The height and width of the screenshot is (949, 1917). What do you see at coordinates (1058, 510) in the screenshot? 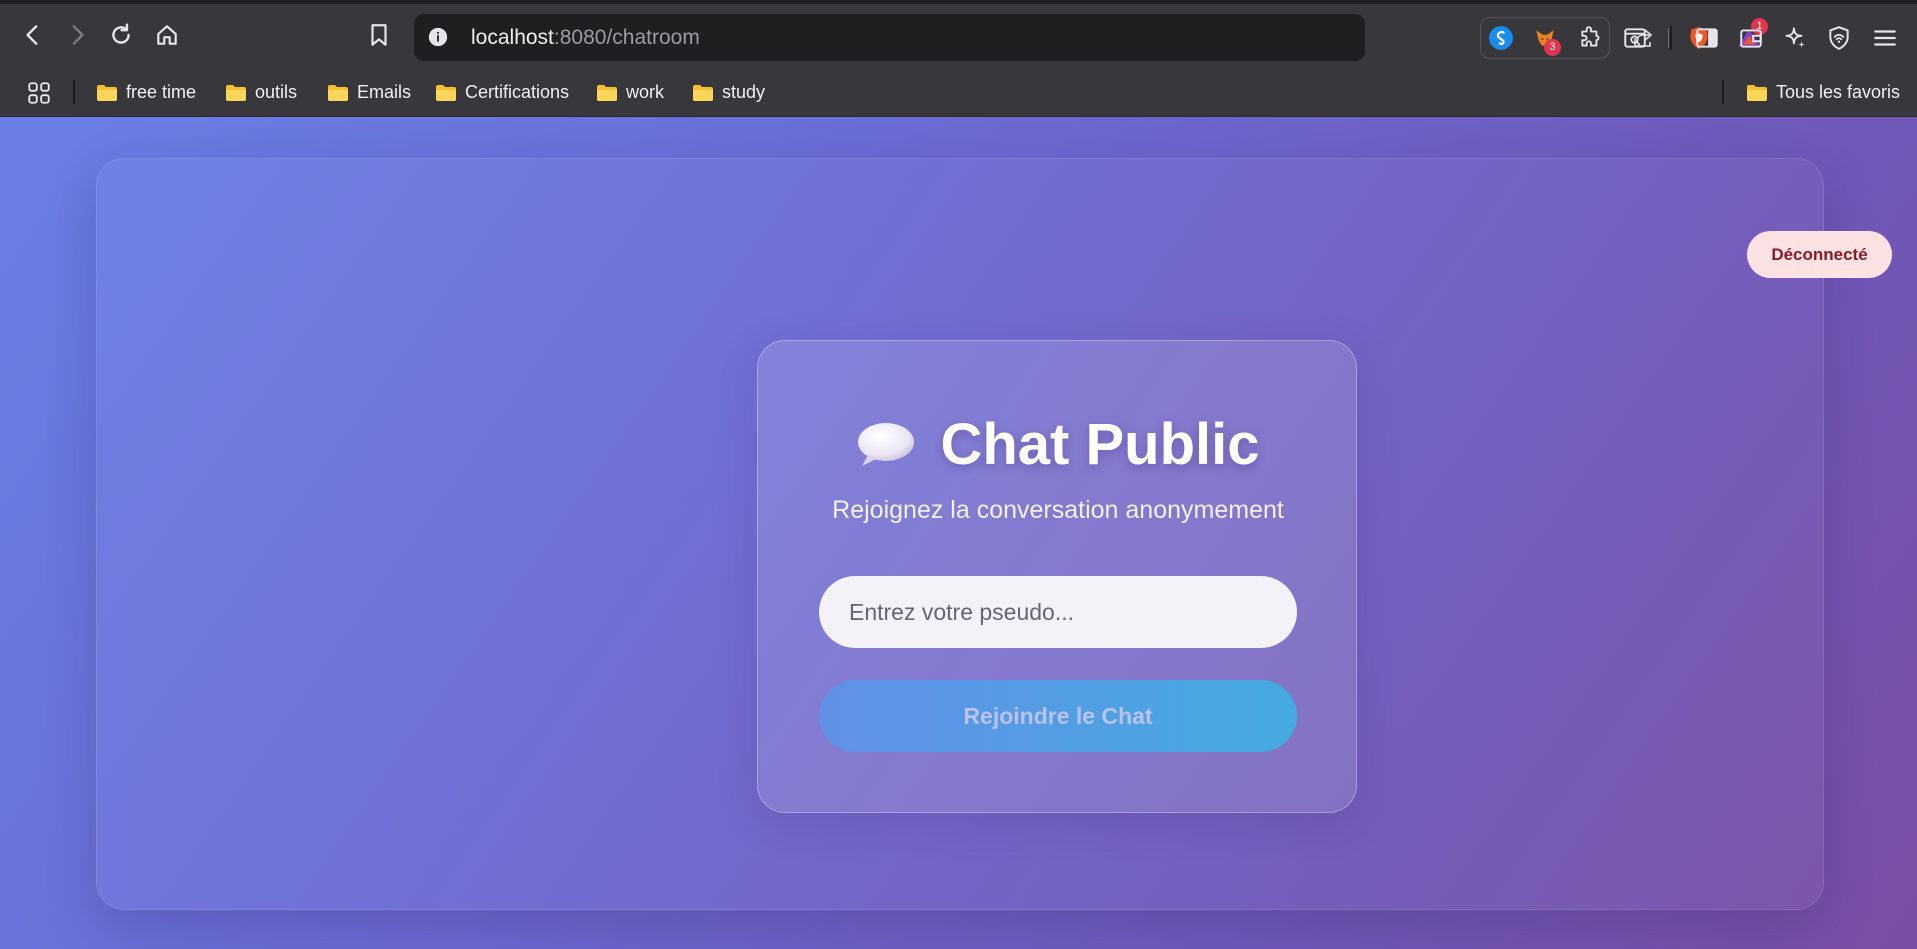
I see `page-subtitle: Rejoignez la conversation anonymement` at bounding box center [1058, 510].